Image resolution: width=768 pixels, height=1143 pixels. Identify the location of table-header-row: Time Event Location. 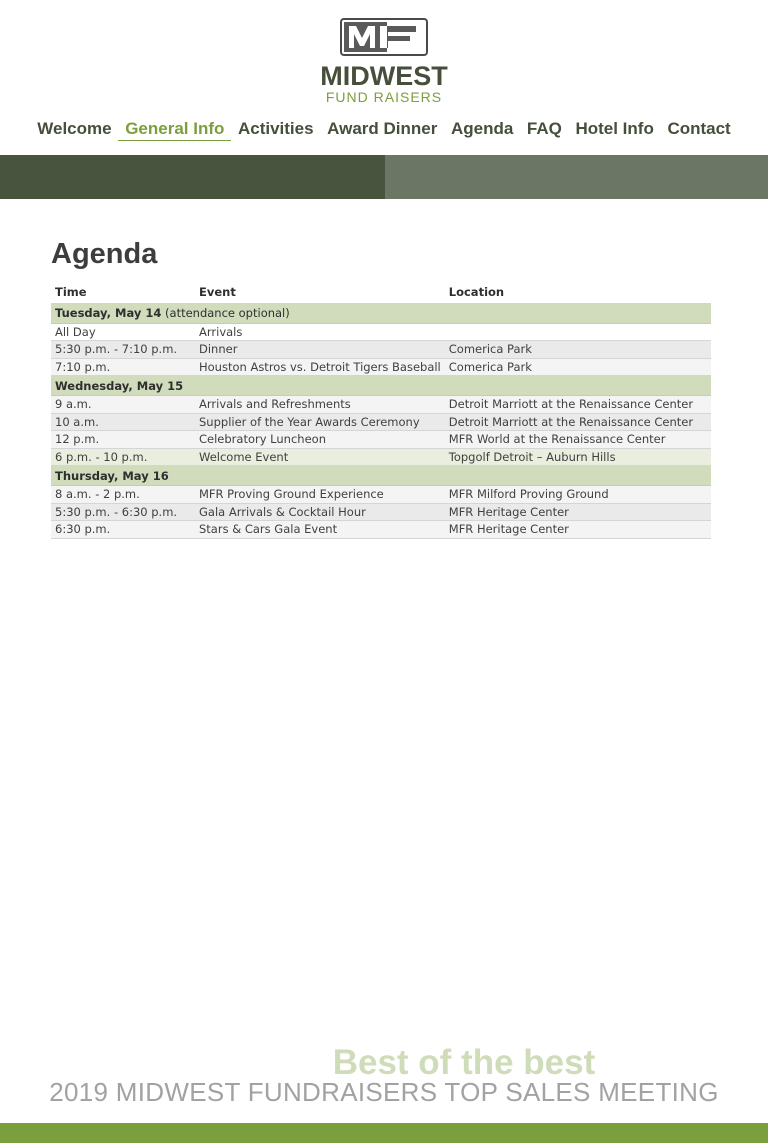
(381, 293).